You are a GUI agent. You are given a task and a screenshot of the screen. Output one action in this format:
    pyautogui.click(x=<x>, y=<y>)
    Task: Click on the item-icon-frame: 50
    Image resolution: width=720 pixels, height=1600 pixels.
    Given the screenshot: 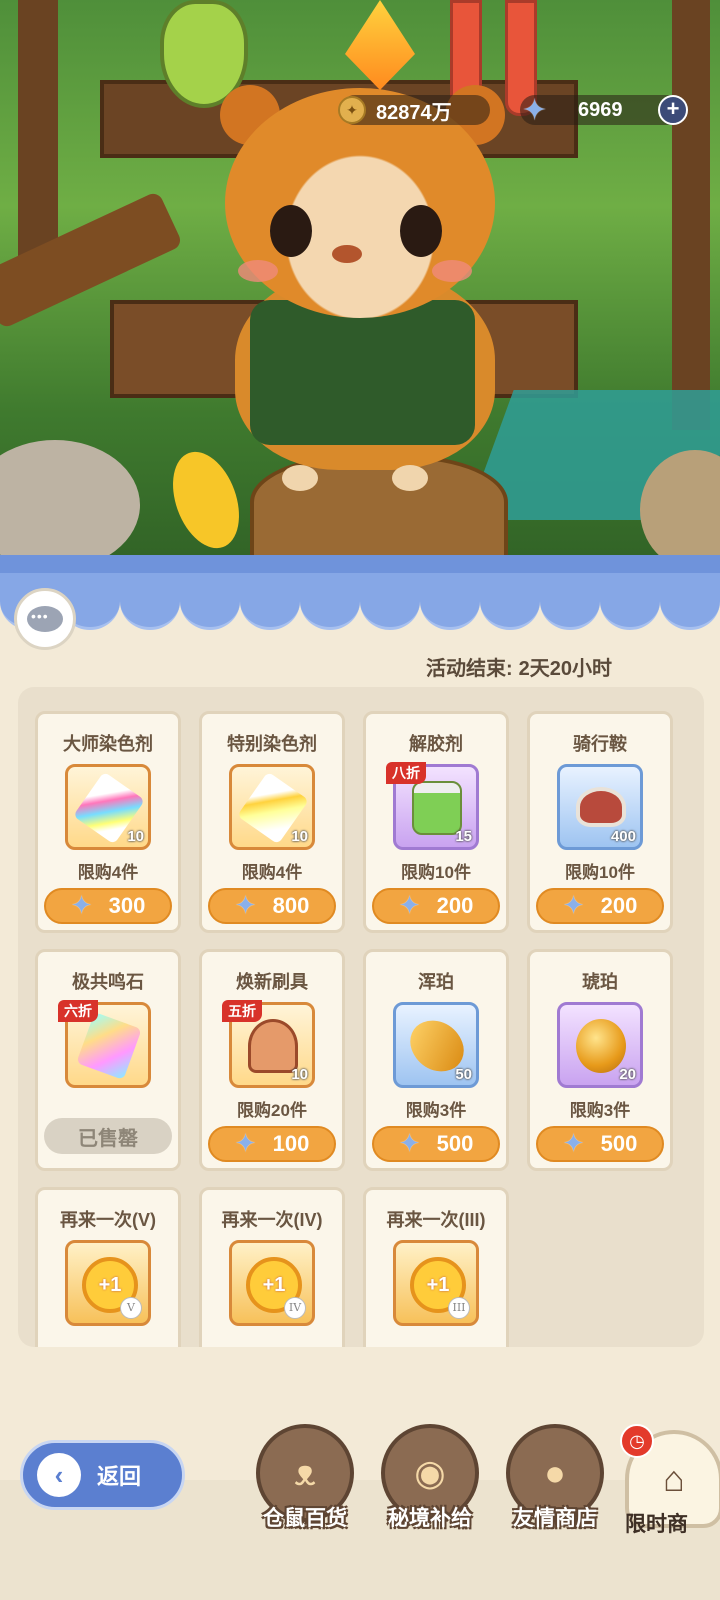 What is the action you would take?
    pyautogui.click(x=436, y=1045)
    